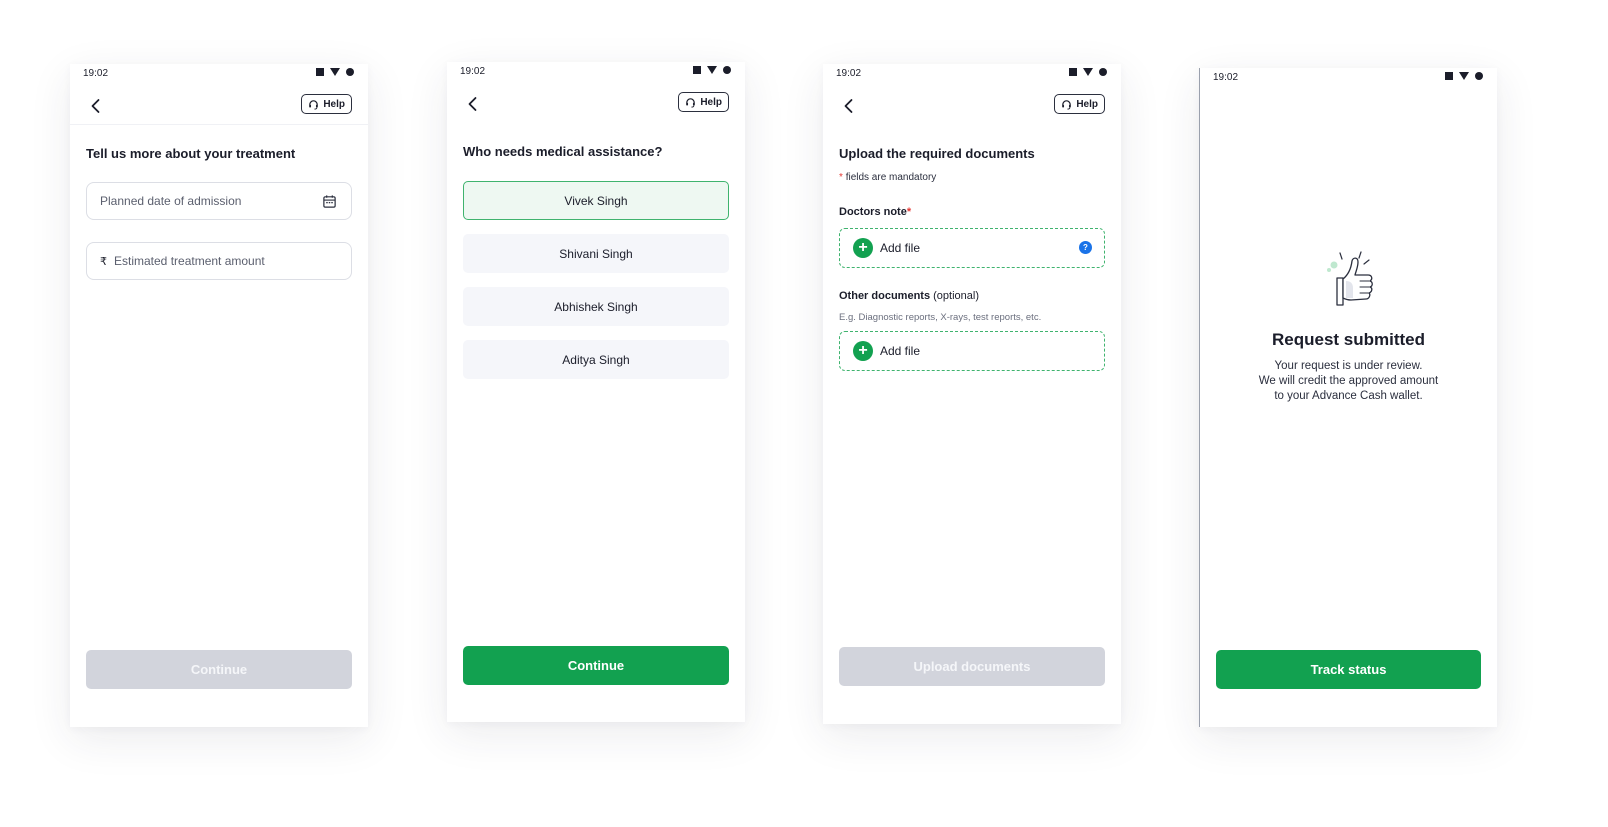 This screenshot has width=1608, height=827. What do you see at coordinates (937, 153) in the screenshot?
I see `page-title: Upload the required documents` at bounding box center [937, 153].